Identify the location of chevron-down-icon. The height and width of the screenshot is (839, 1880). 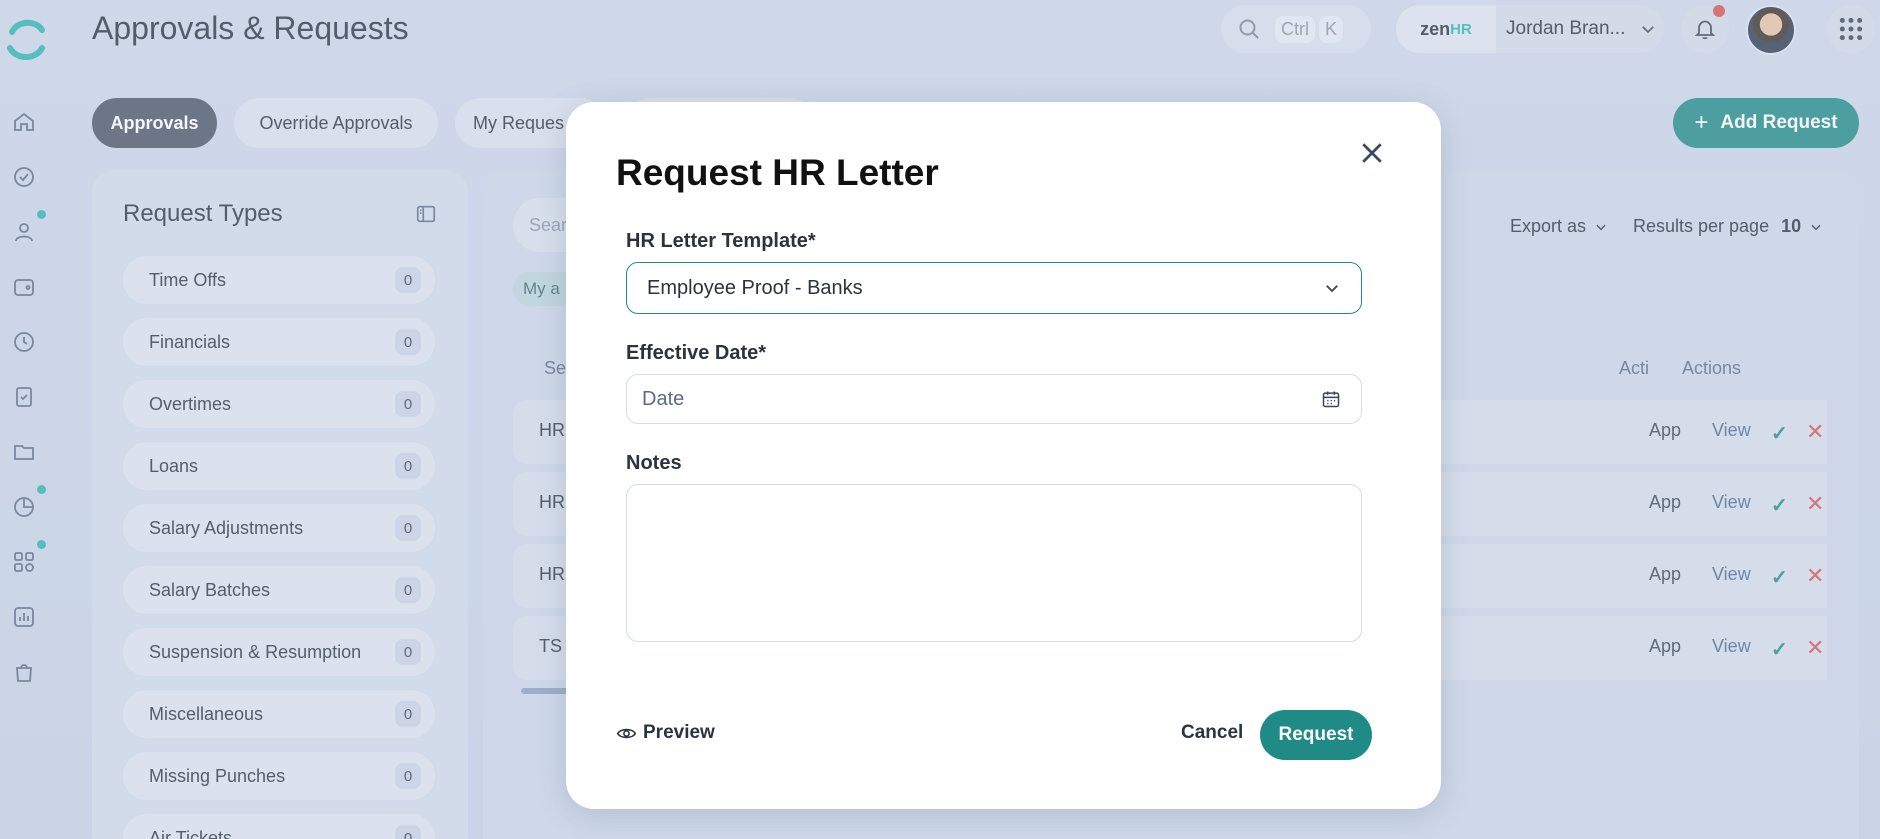
(1332, 289).